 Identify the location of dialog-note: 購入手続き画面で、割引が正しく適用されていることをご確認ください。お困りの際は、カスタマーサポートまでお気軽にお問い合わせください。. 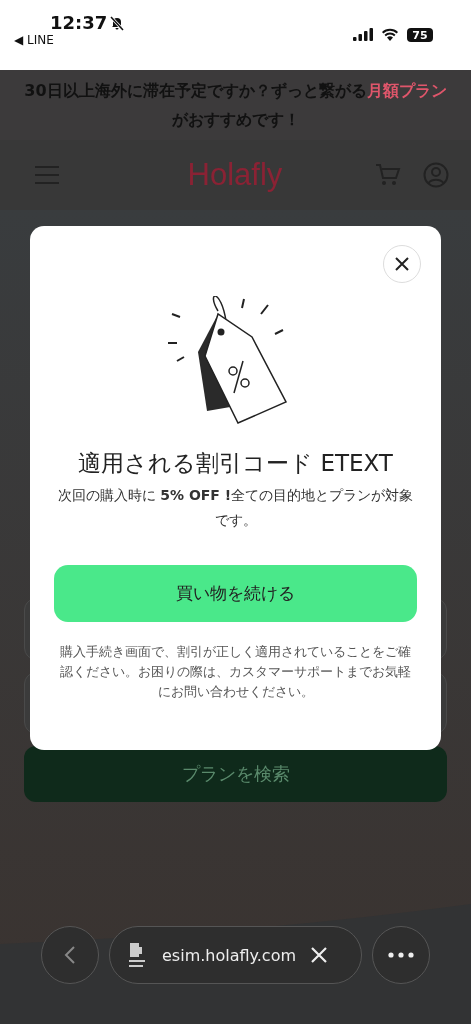
(235, 672).